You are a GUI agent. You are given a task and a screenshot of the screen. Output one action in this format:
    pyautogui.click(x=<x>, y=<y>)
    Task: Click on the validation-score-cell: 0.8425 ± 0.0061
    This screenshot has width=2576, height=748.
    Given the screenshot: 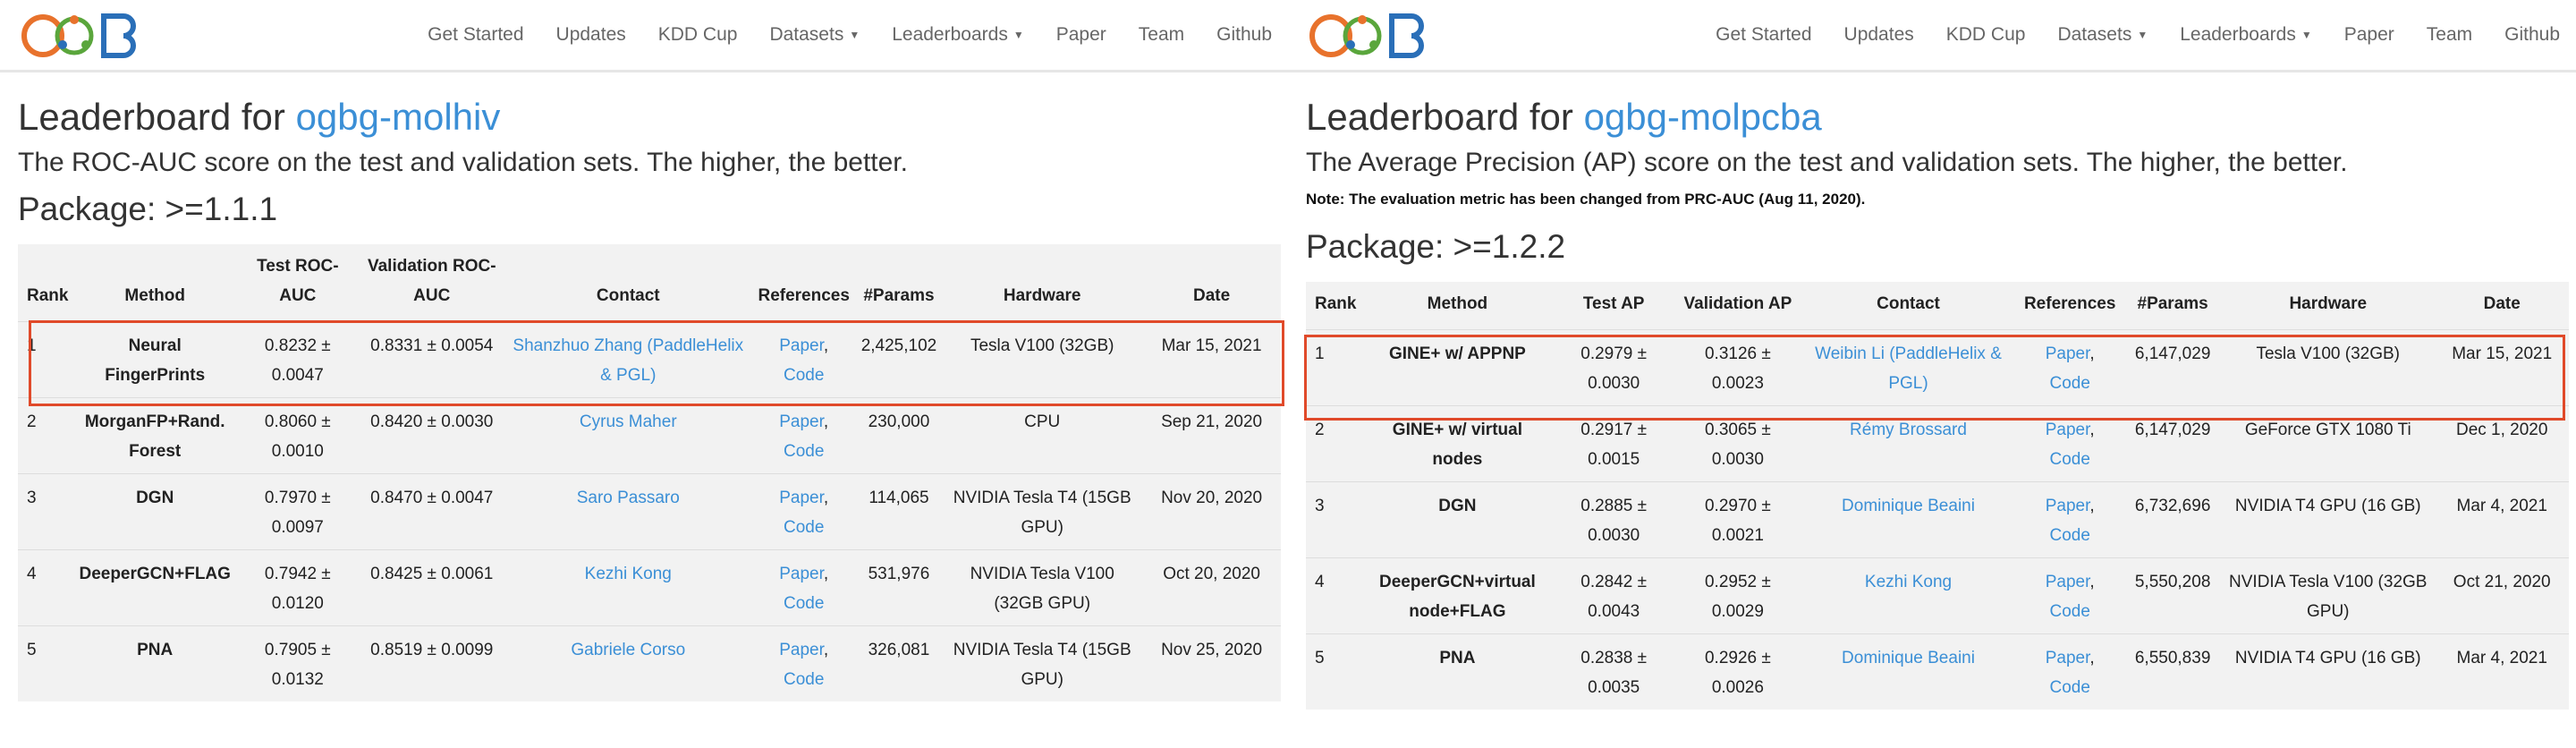 What is the action you would take?
    pyautogui.click(x=431, y=587)
    